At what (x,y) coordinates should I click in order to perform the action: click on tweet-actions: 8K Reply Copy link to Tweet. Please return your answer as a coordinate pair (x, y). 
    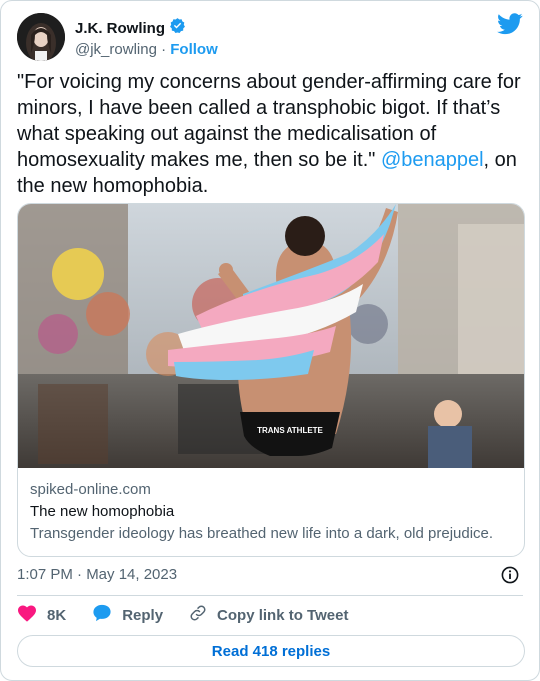
    Looking at the image, I should click on (195, 615).